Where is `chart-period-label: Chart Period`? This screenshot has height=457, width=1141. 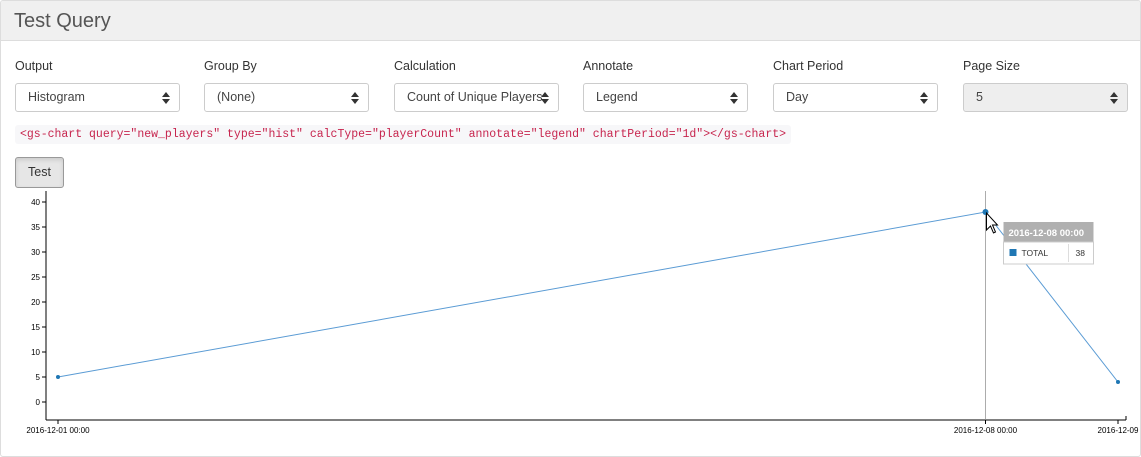
chart-period-label: Chart Period is located at coordinates (808, 66).